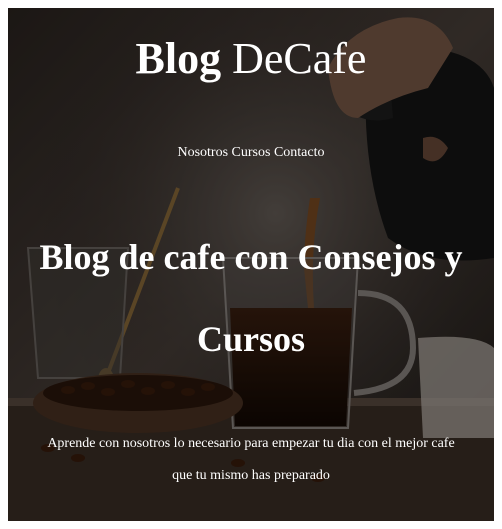 The width and height of the screenshot is (502, 529). I want to click on site-title-regular: DeCafe, so click(299, 58).